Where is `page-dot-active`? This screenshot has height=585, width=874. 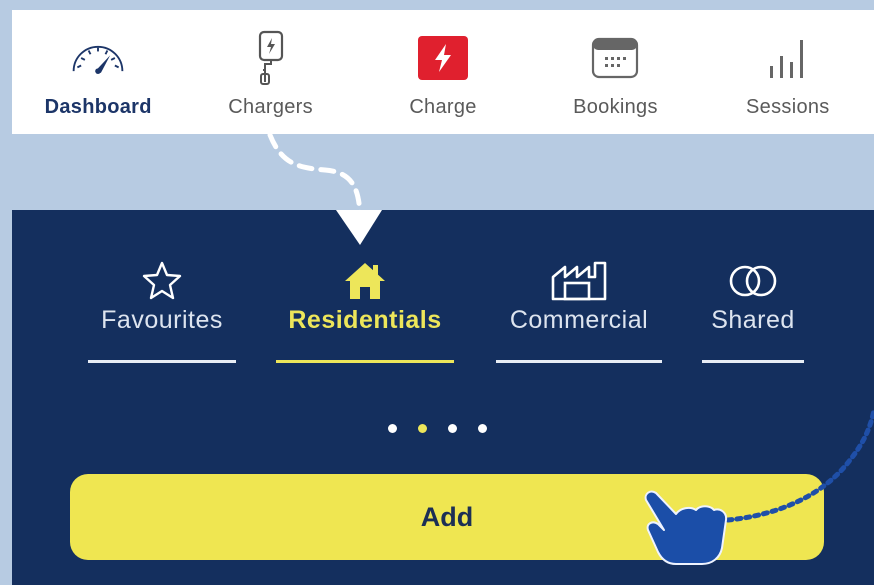
page-dot-active is located at coordinates (422, 428).